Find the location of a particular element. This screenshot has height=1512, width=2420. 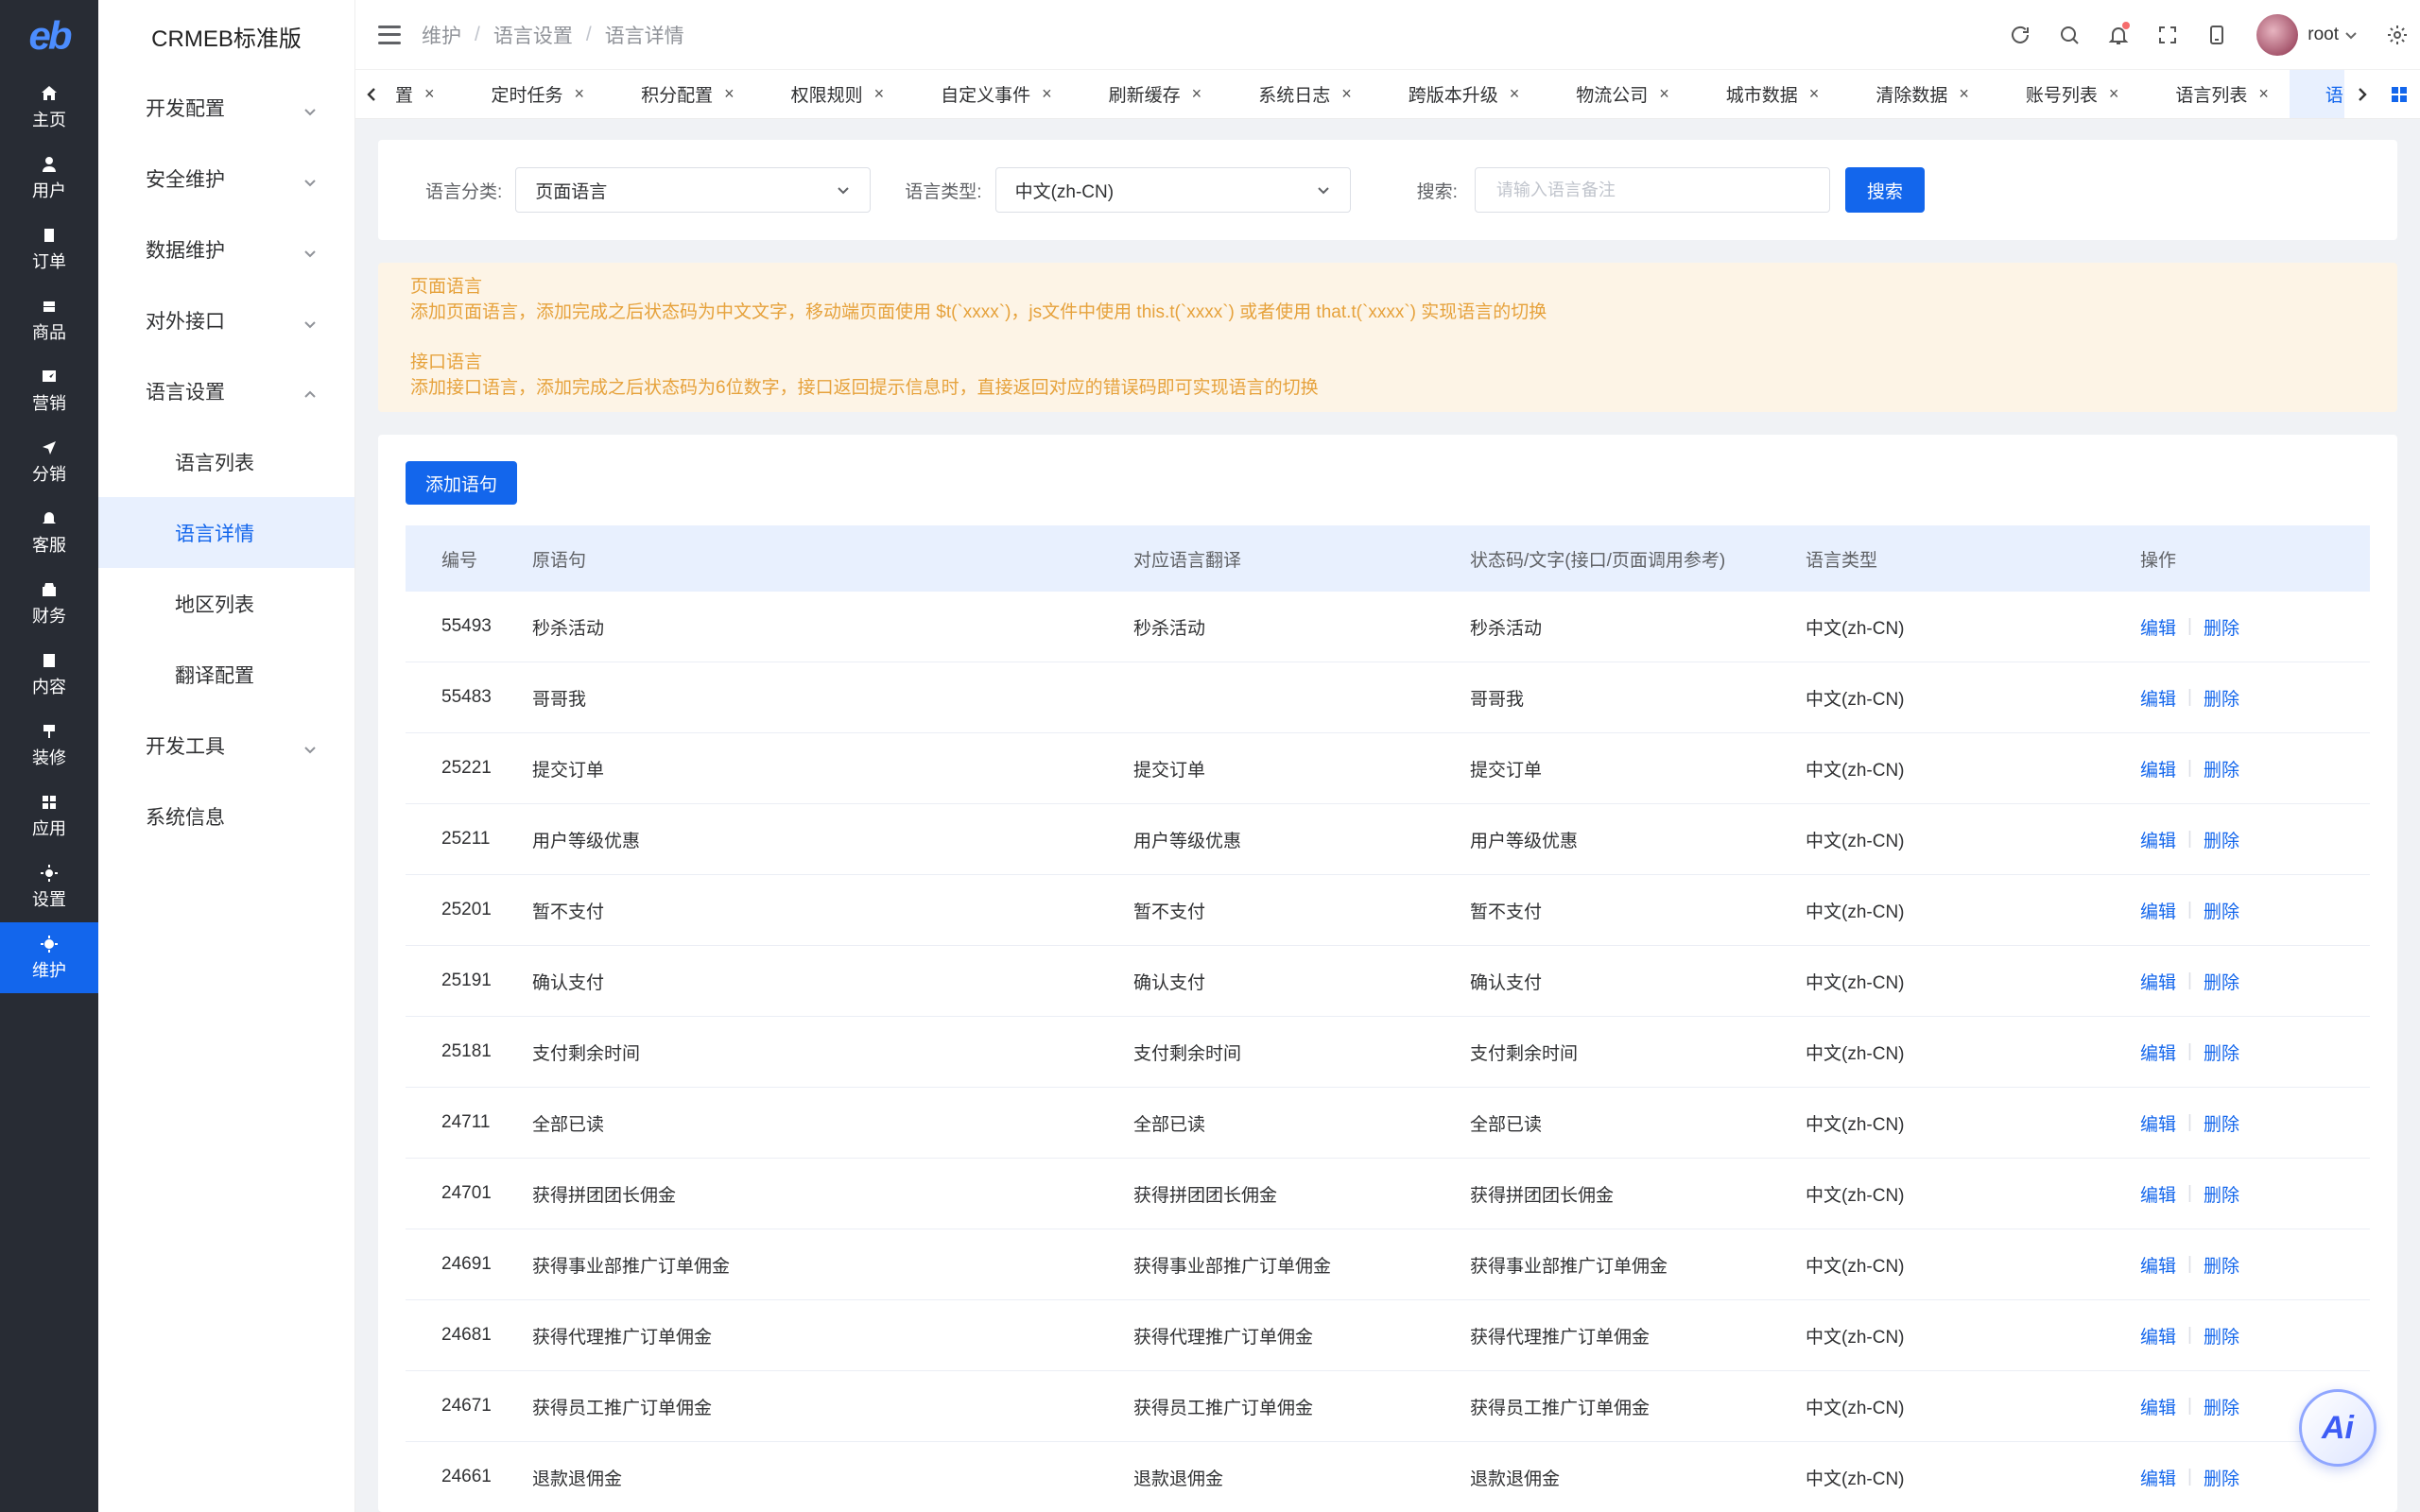

ai-assistant-button: Ai is located at coordinates (2338, 1428).